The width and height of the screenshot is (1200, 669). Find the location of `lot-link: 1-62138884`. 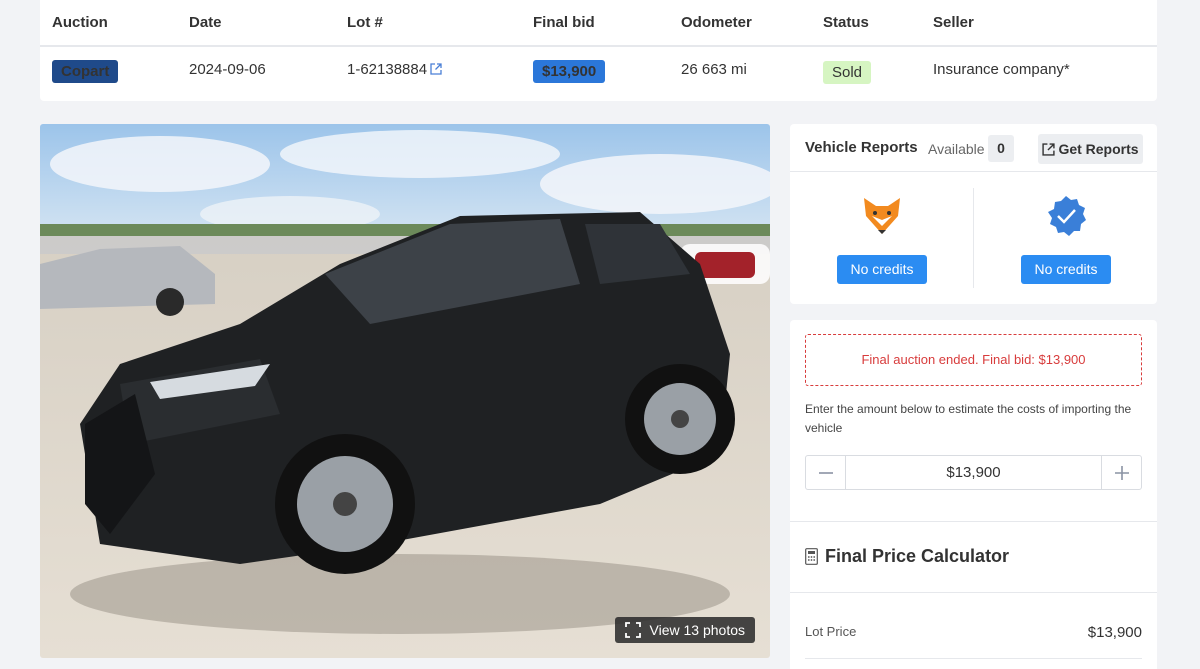

lot-link: 1-62138884 is located at coordinates (394, 69).